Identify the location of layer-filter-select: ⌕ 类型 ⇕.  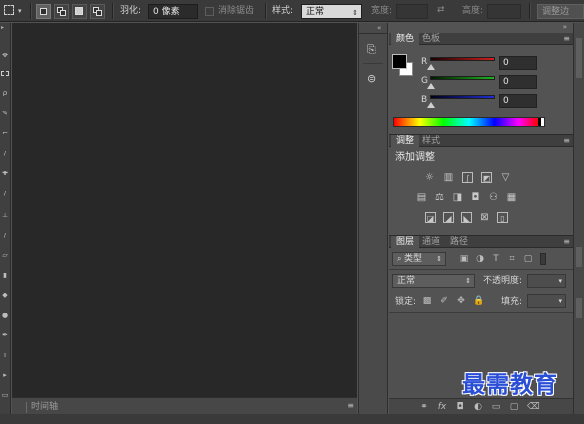
(419, 259).